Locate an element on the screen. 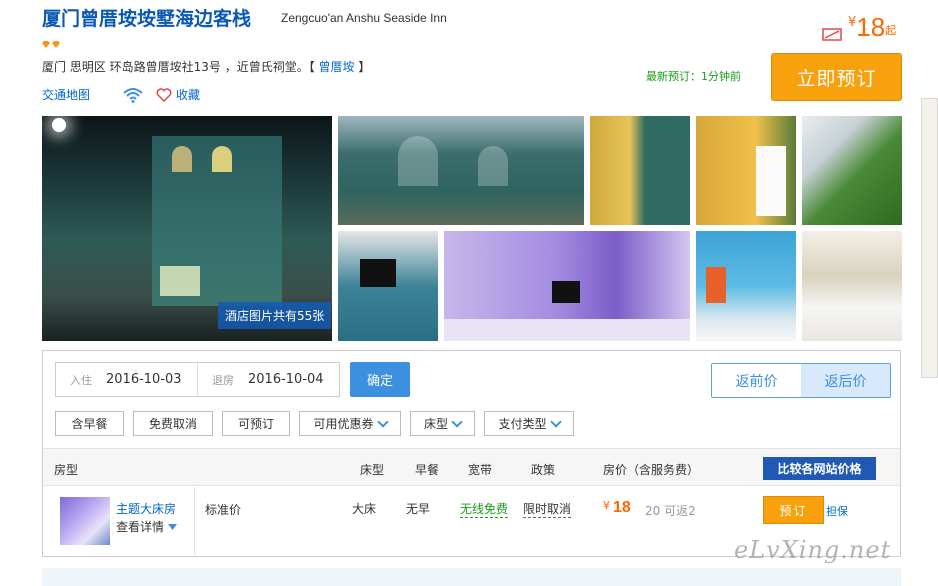  rate-name: 标准价 is located at coordinates (223, 510).